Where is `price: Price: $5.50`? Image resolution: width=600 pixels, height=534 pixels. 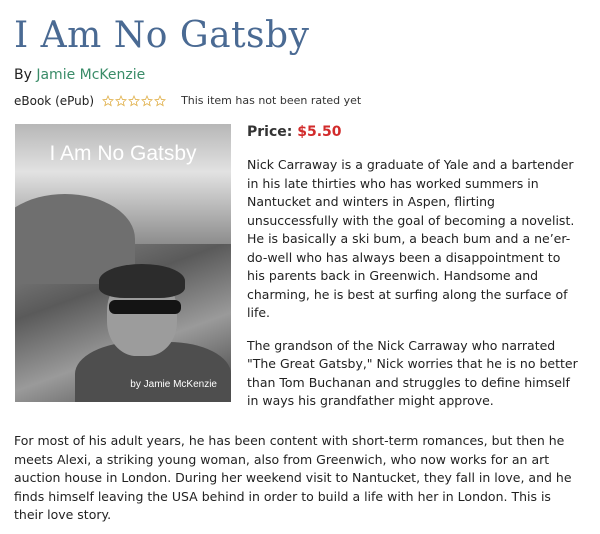
price: Price: $5.50 is located at coordinates (294, 132).